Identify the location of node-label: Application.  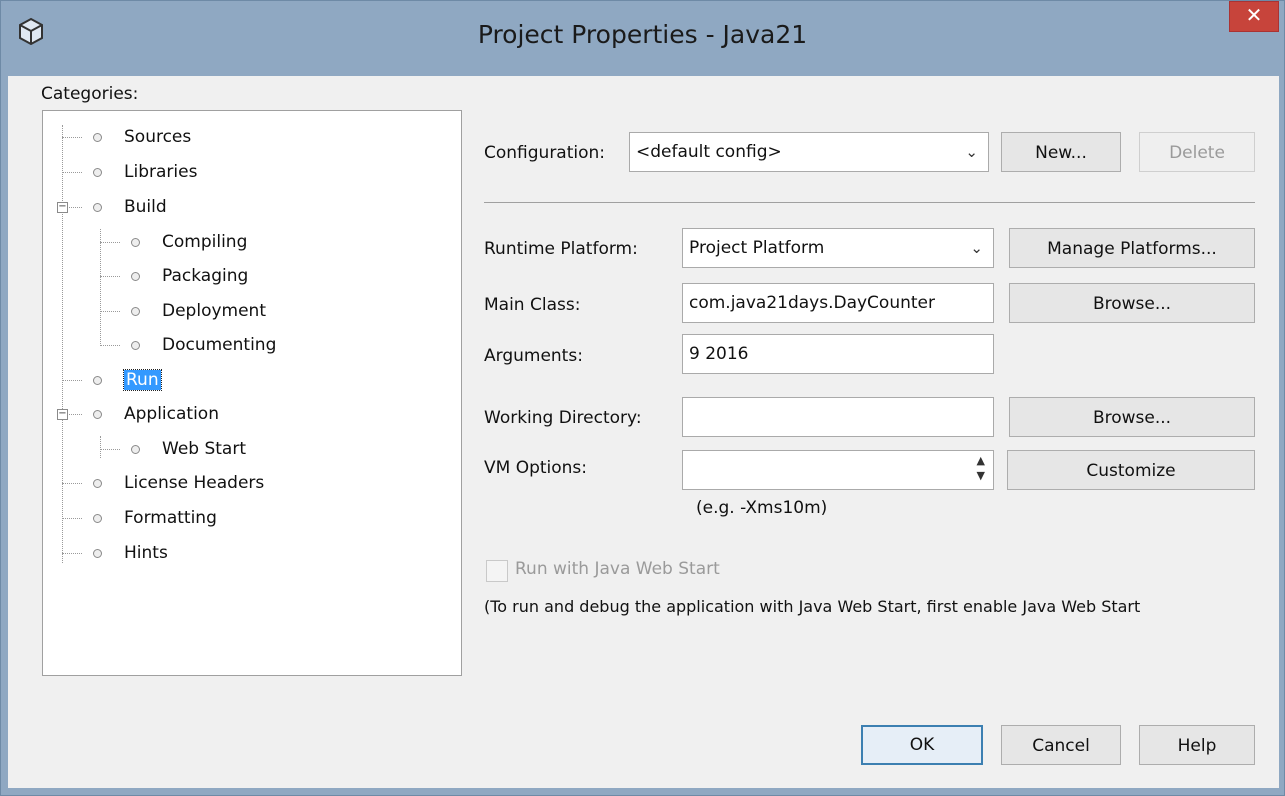
(171, 414).